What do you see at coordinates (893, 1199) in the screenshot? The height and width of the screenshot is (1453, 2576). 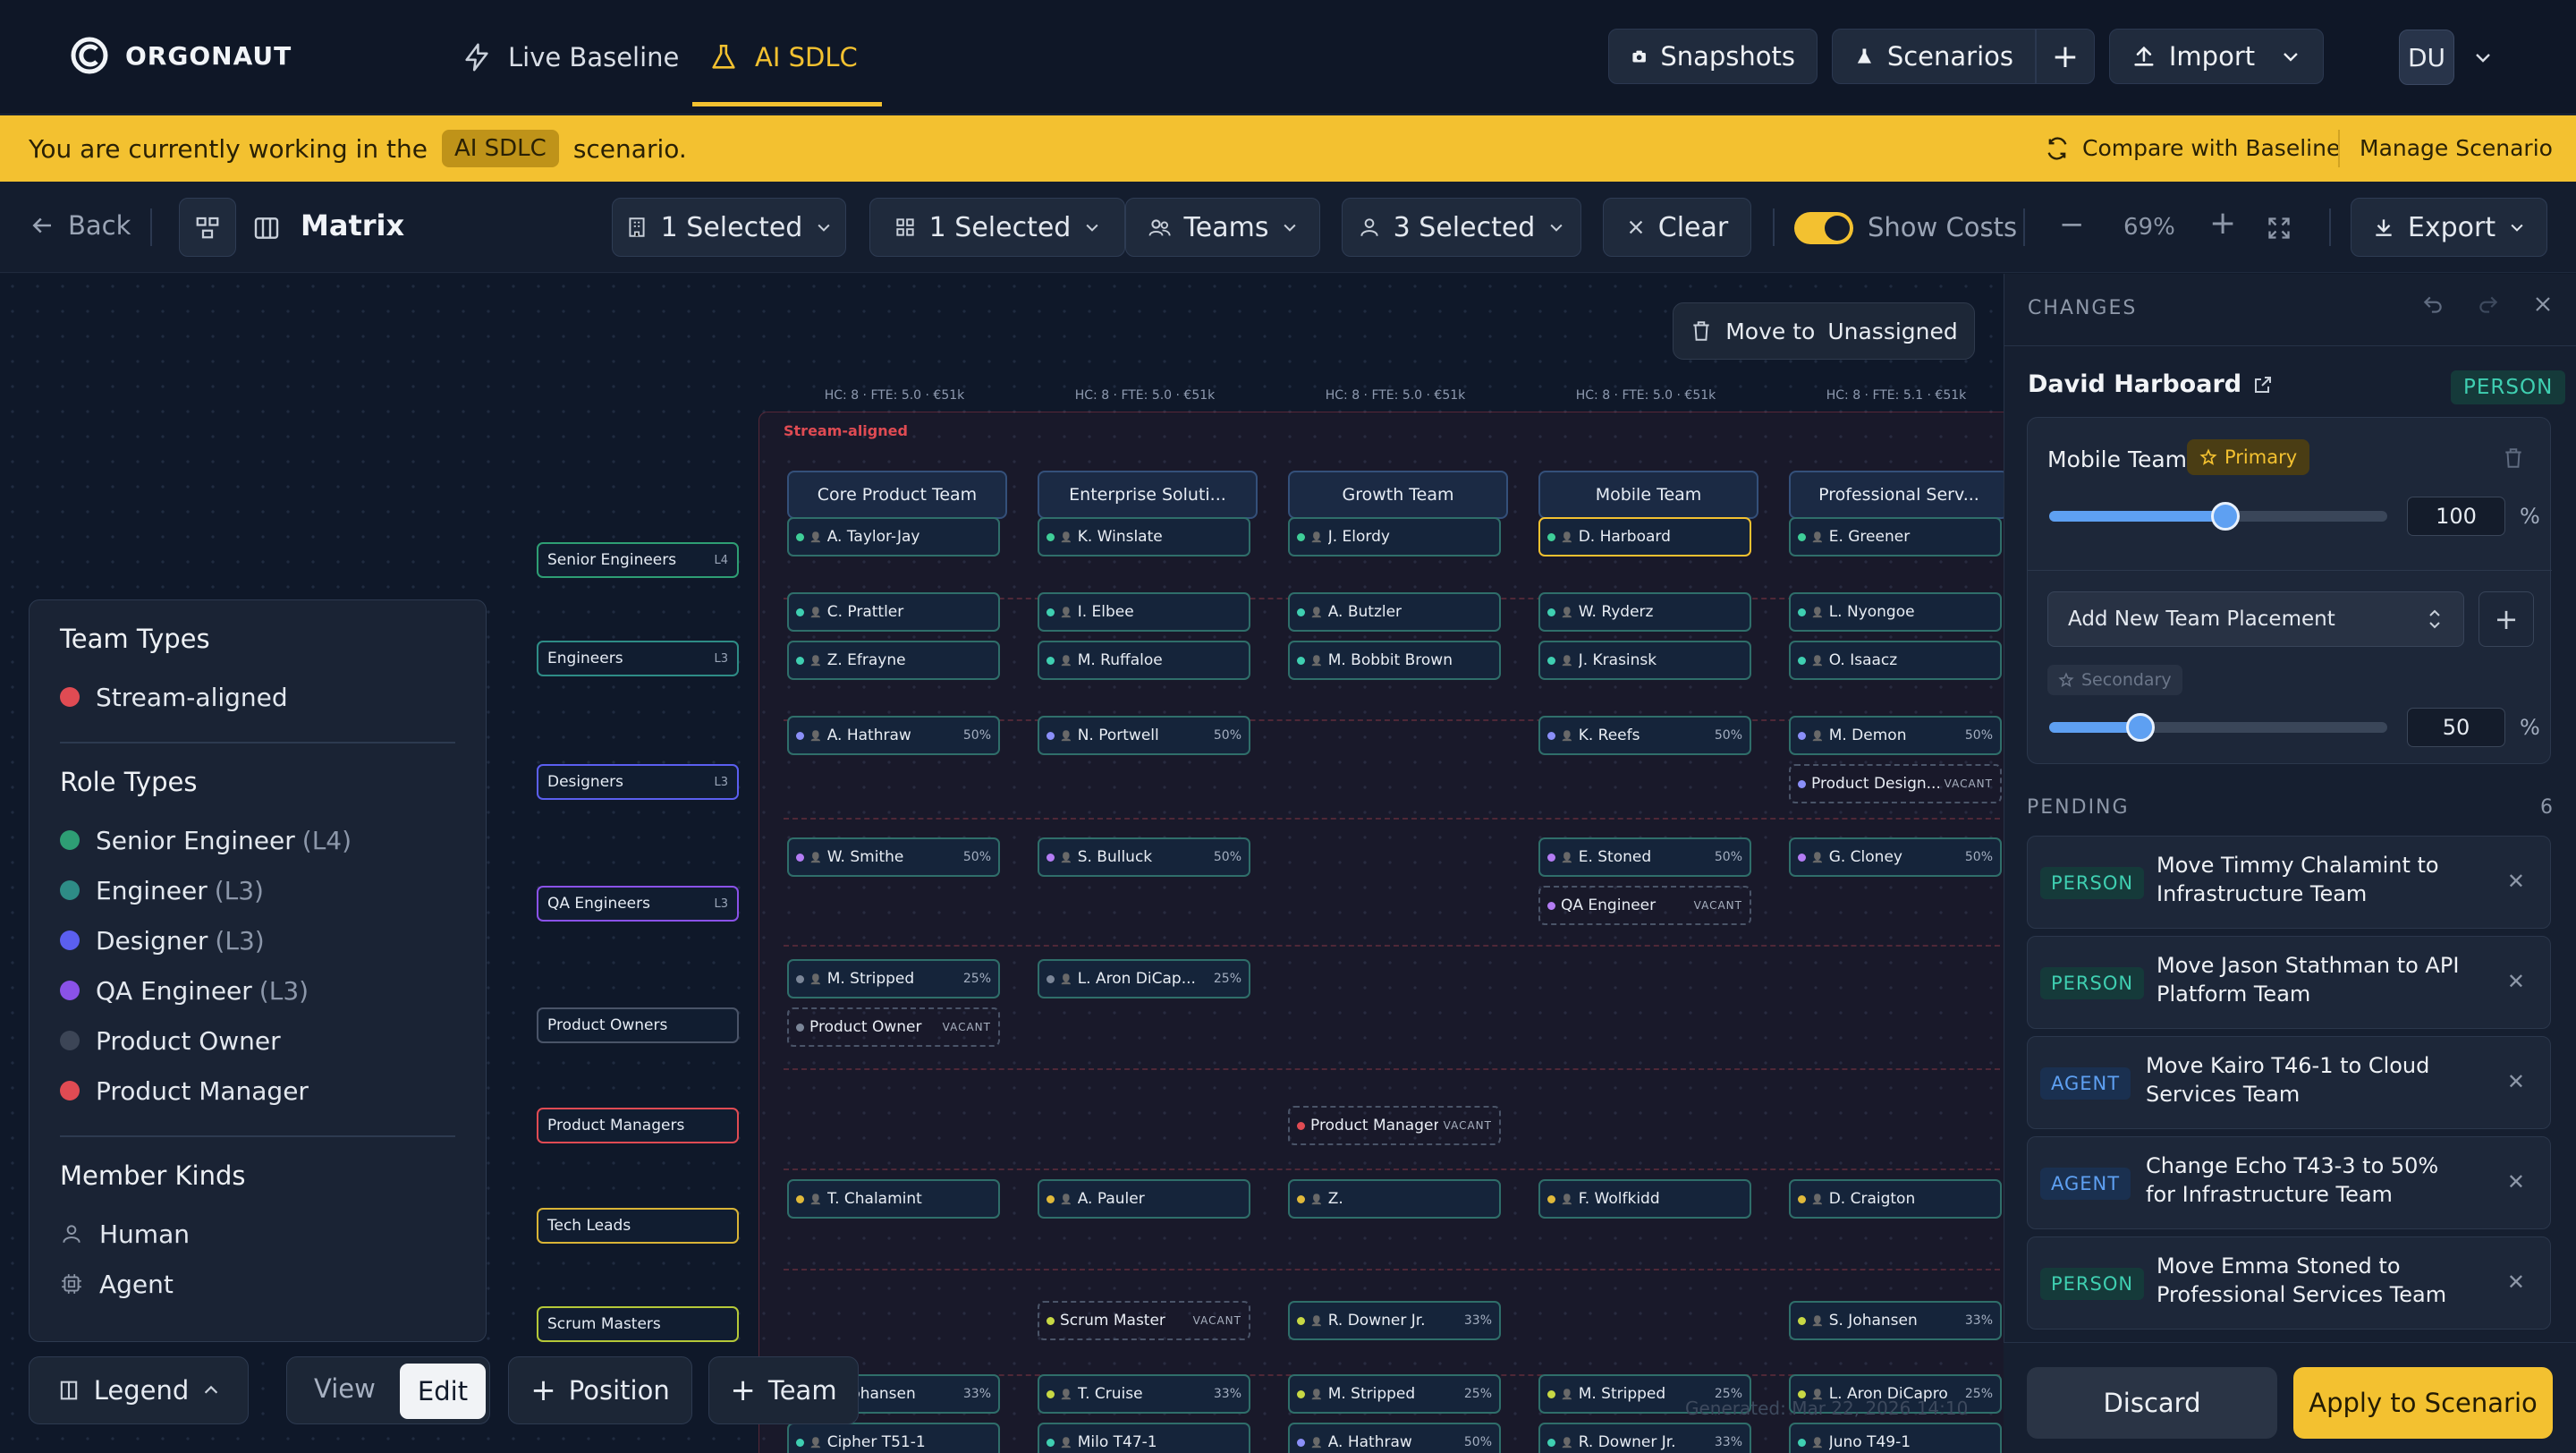 I see `member-card: 👤 T. Chalamint` at bounding box center [893, 1199].